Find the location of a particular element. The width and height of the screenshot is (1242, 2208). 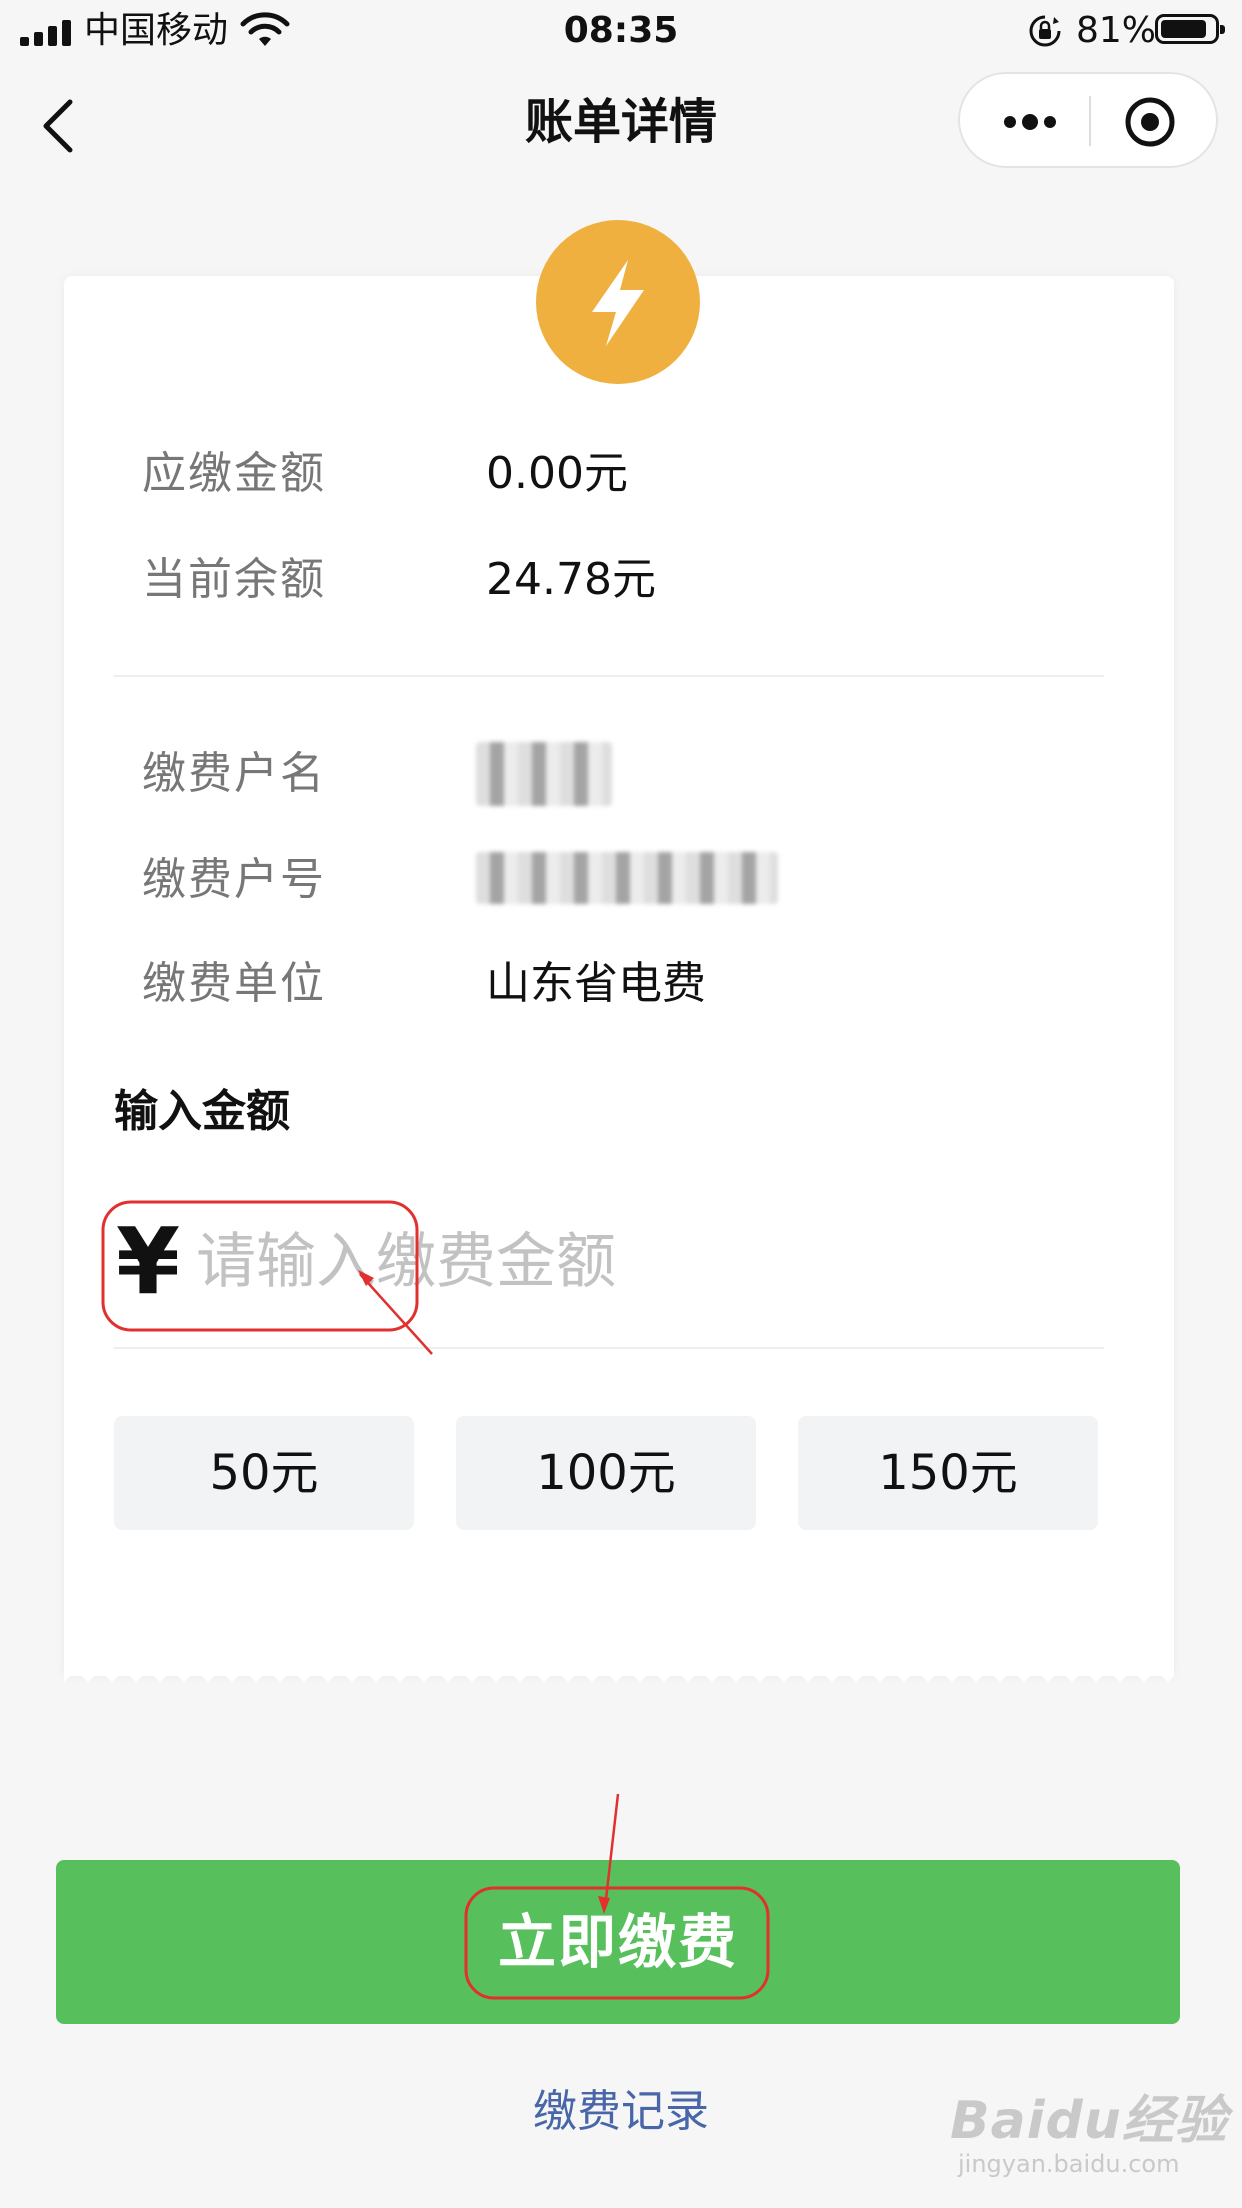

pay-now-button: 立即缴费 is located at coordinates (618, 1942).